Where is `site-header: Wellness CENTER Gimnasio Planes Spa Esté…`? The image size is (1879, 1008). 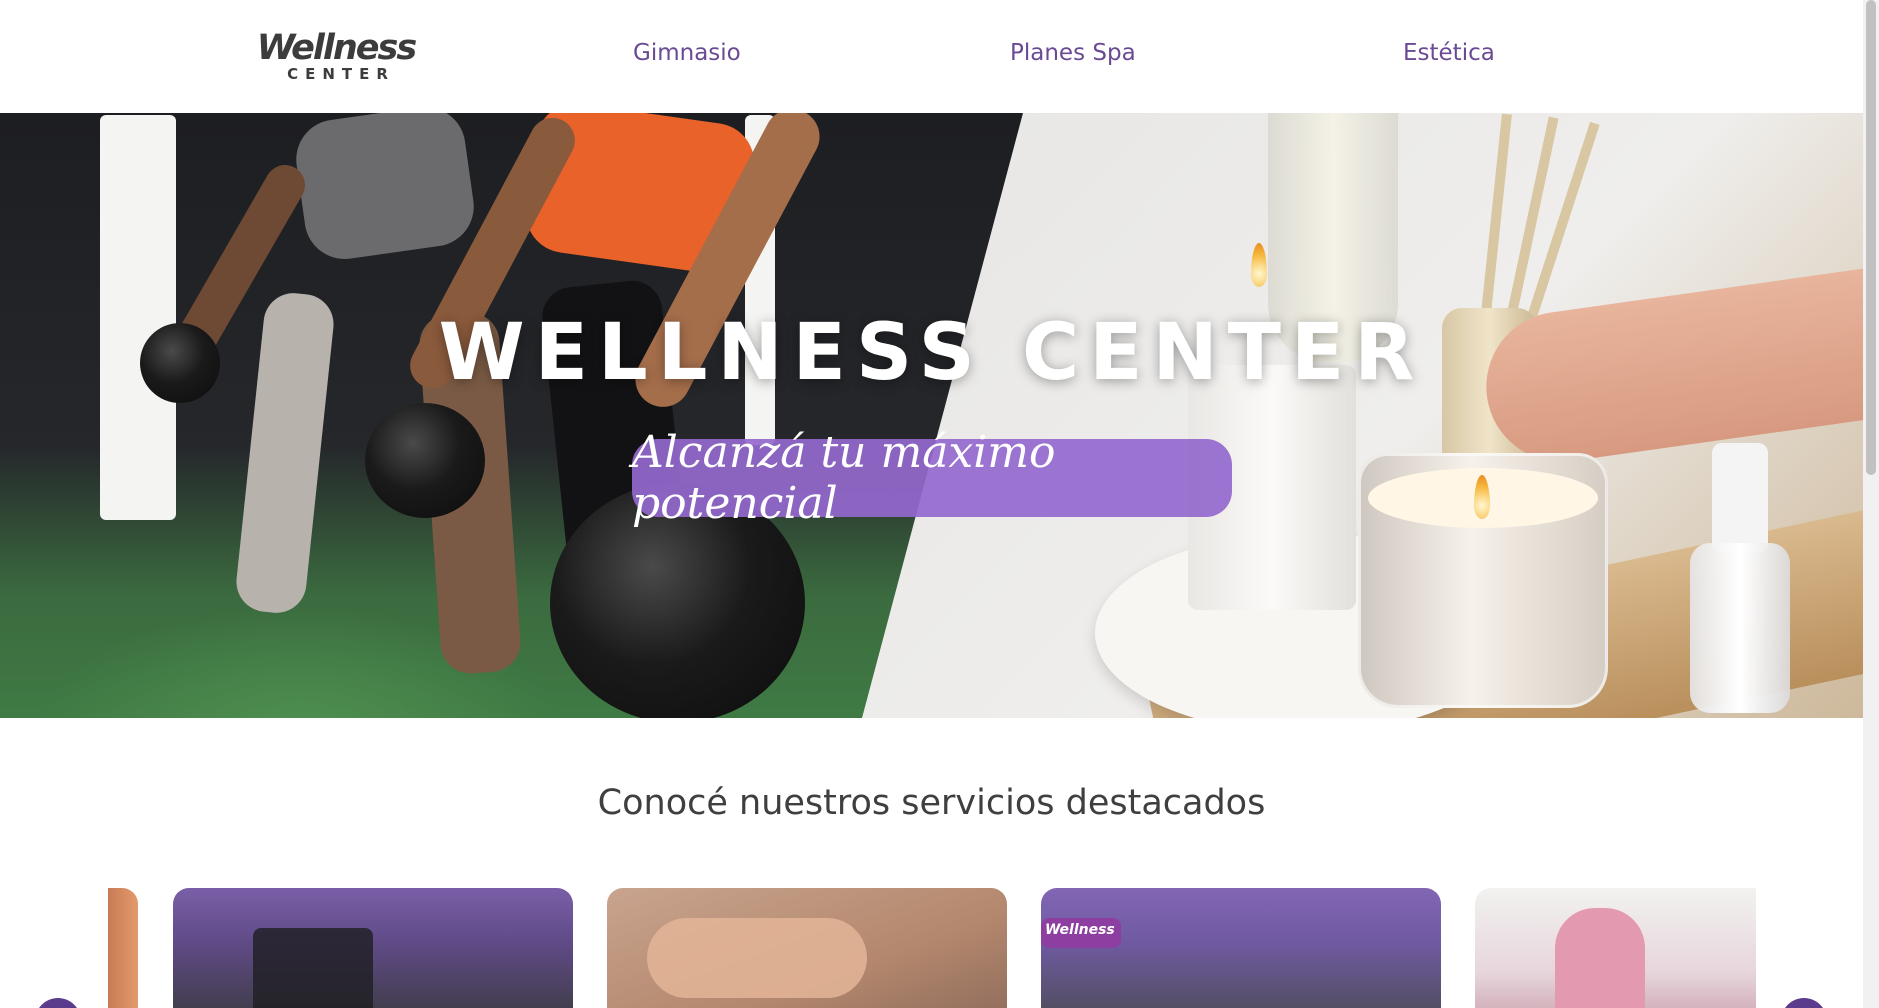
site-header: Wellness CENTER Gimnasio Planes Spa Esté… is located at coordinates (931, 56).